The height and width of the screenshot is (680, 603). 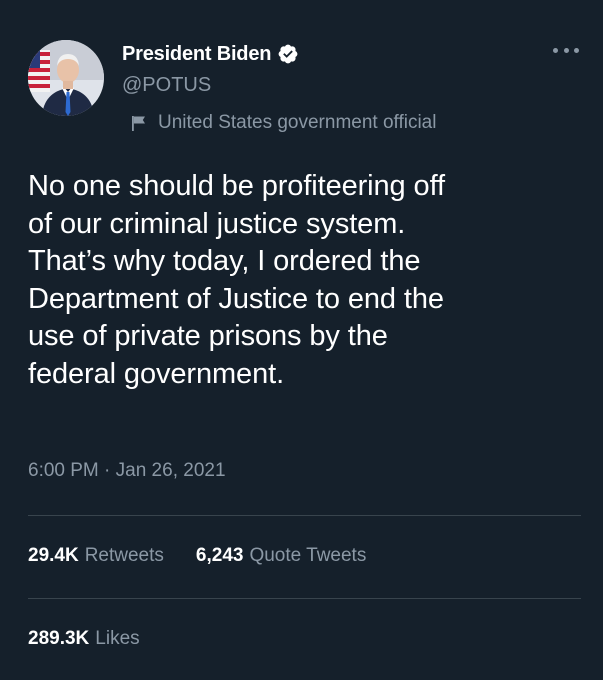 I want to click on display-name: President Biden, so click(x=196, y=54).